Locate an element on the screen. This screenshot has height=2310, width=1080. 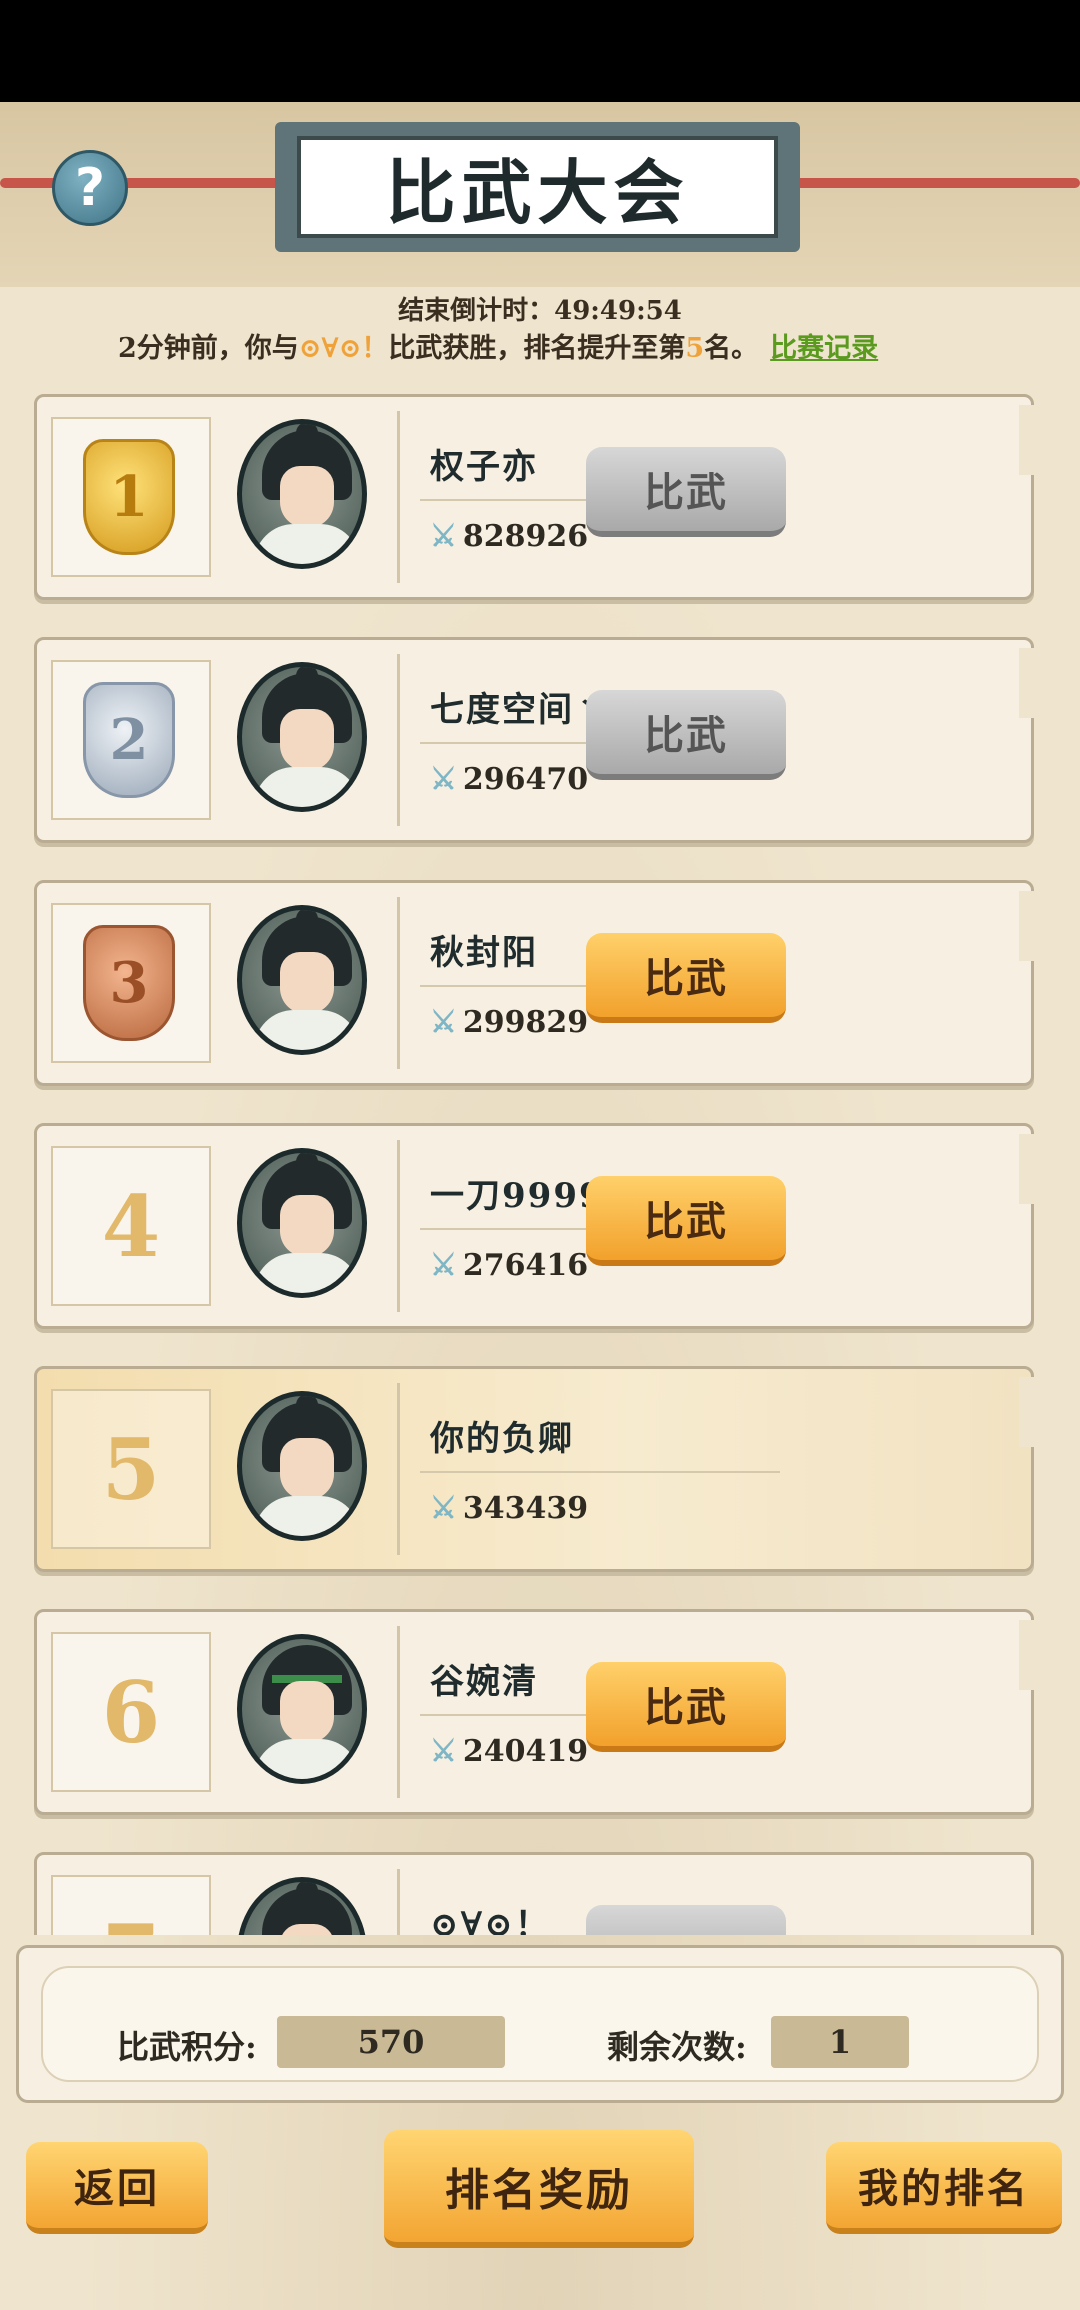
match-record-link: 比赛记录 is located at coordinates (824, 348).